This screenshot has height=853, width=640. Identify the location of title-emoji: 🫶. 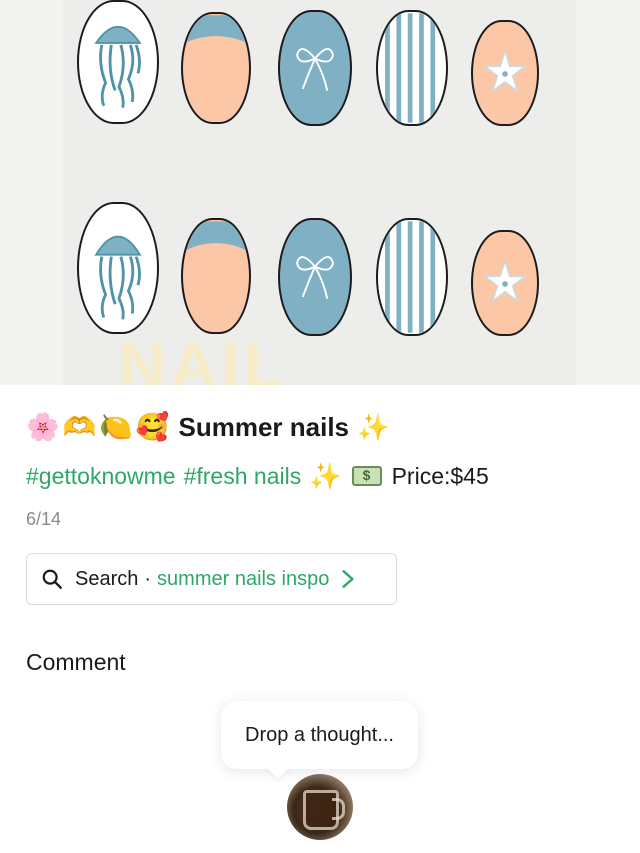
(79, 427).